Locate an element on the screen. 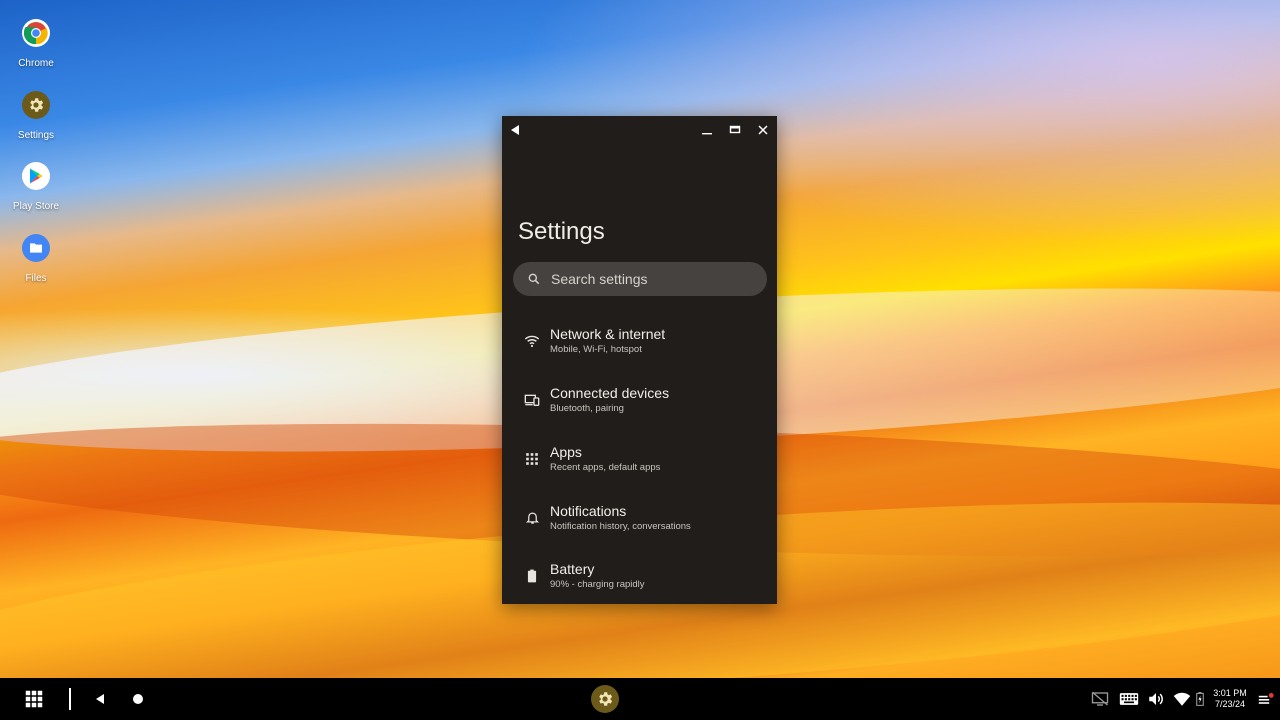 Image resolution: width=1280 pixels, height=720 pixels. settings-item-battery: Battery 90% - charging rapidly is located at coordinates (639, 575).